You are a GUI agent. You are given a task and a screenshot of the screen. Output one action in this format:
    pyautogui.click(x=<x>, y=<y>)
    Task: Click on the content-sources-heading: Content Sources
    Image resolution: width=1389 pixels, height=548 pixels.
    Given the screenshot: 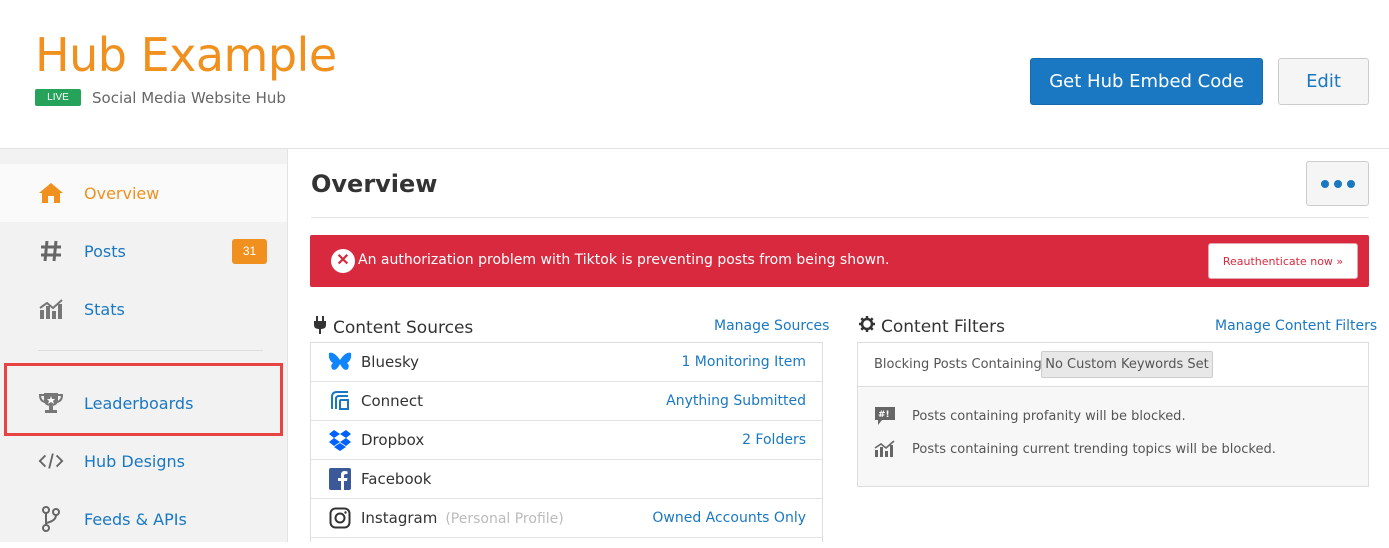 What is the action you would take?
    pyautogui.click(x=393, y=327)
    